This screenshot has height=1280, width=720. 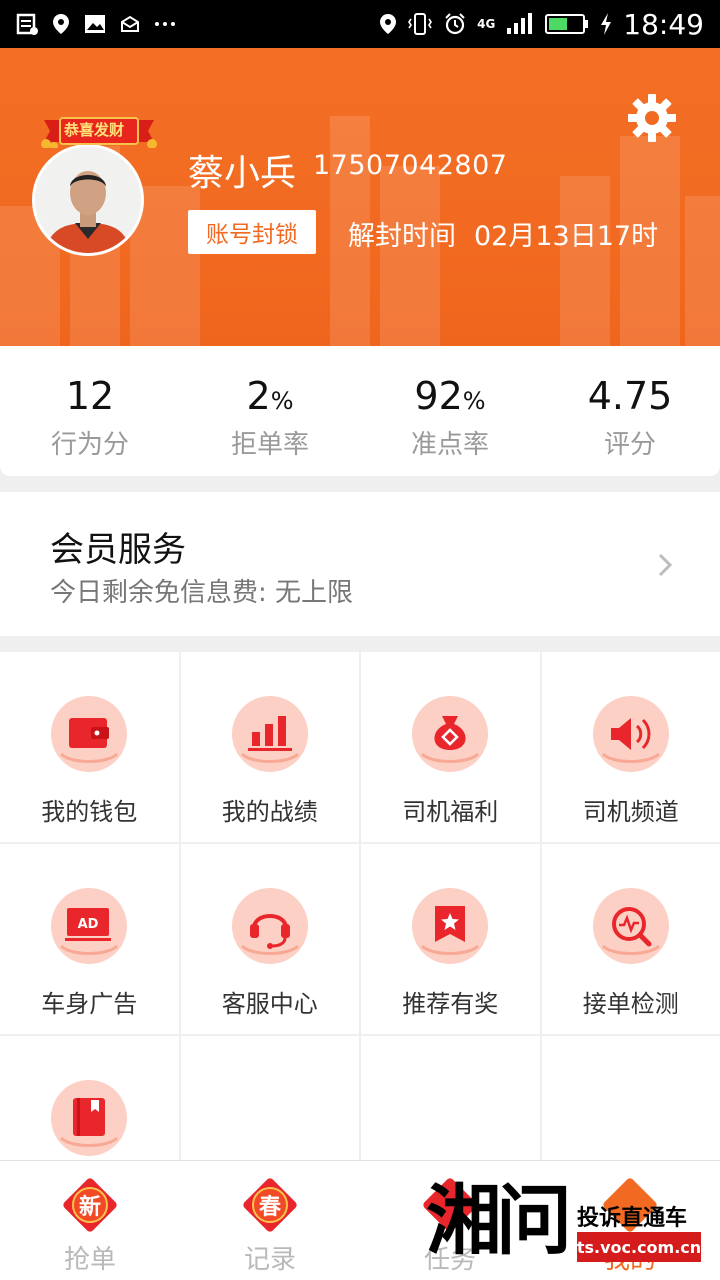 I want to click on grid-item-record: 我的战绩, so click(x=269, y=747).